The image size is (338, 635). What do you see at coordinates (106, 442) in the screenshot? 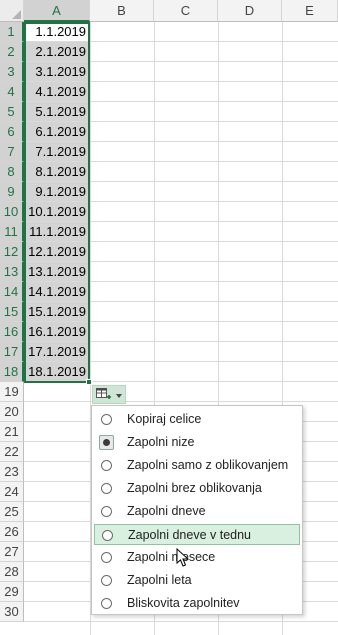
I see `radio-checked-icon` at bounding box center [106, 442].